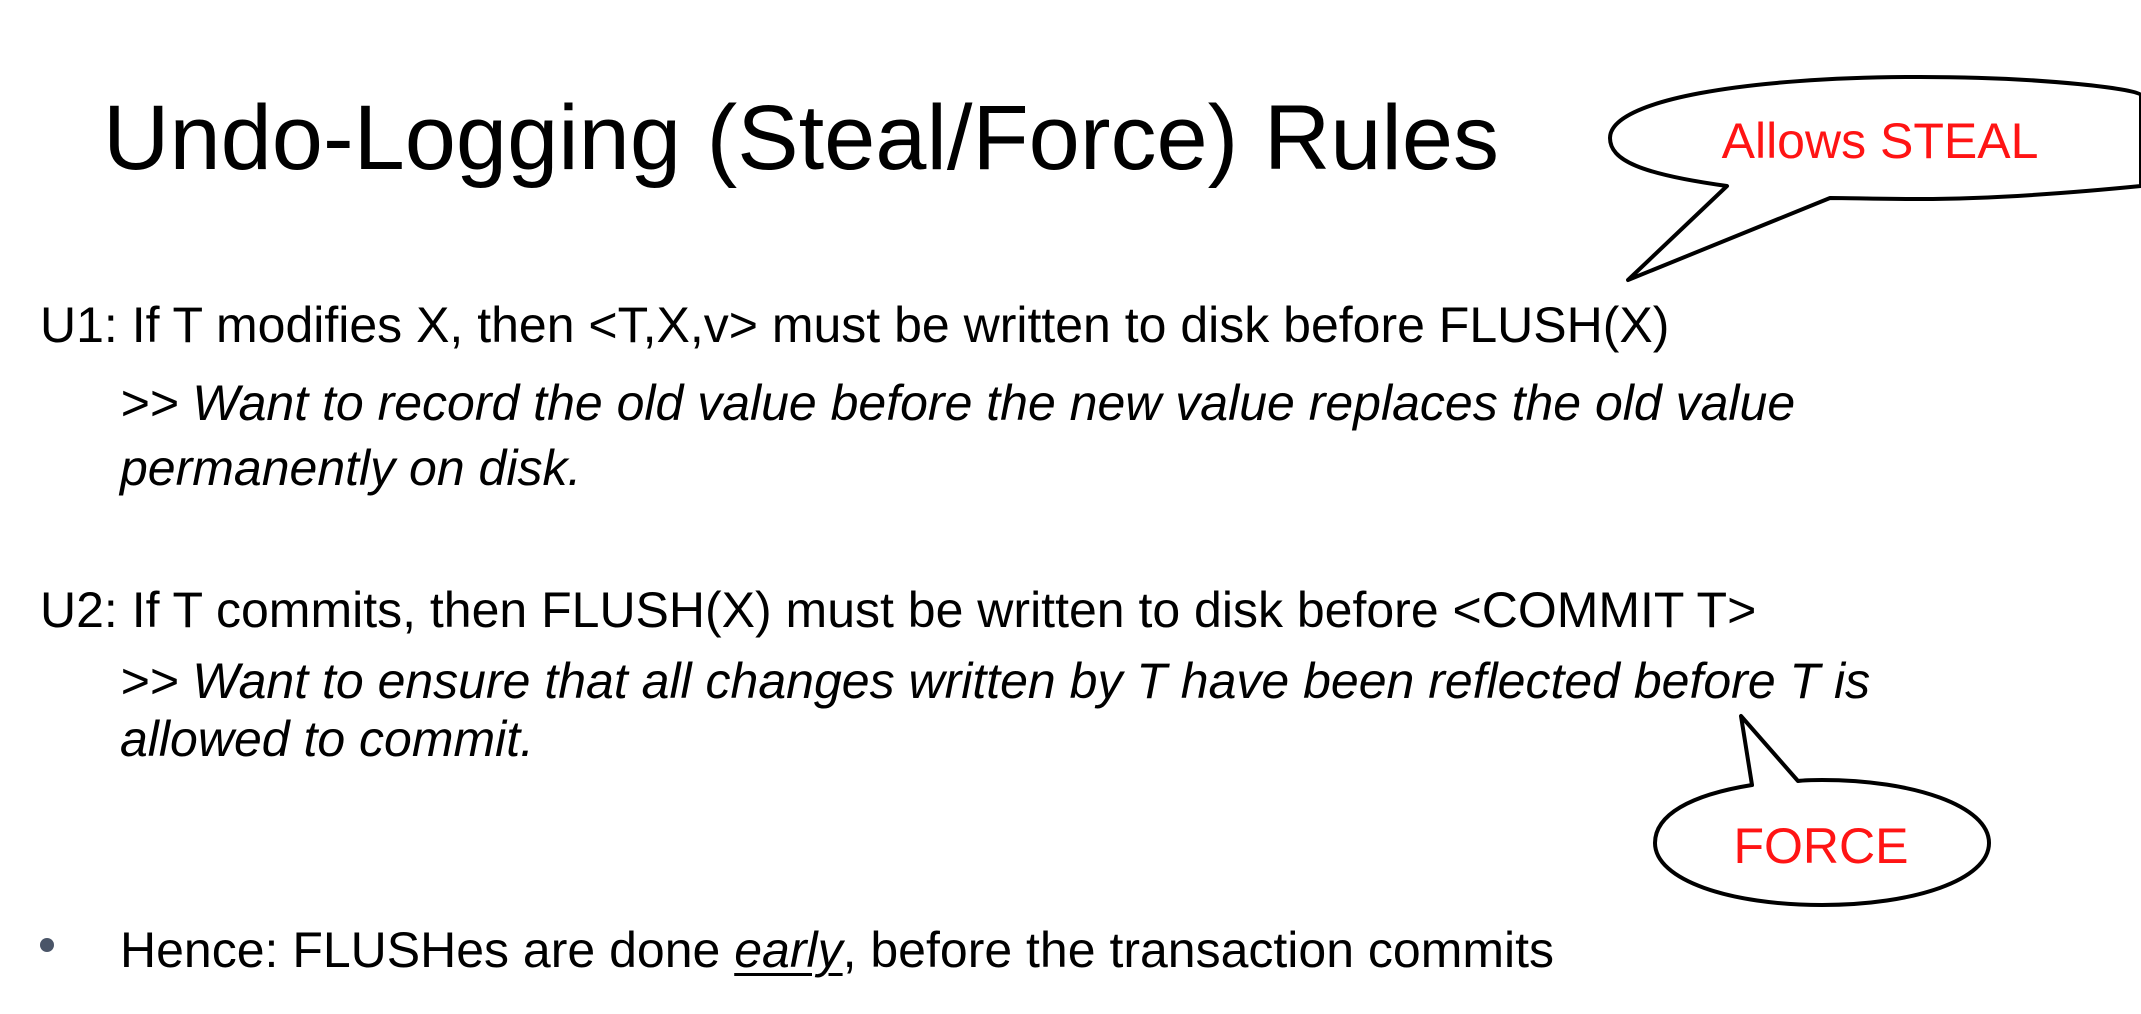 The image size is (2141, 1014). Describe the element at coordinates (1880, 141) in the screenshot. I see `callout-allows-steal: Allows STEAL` at that location.